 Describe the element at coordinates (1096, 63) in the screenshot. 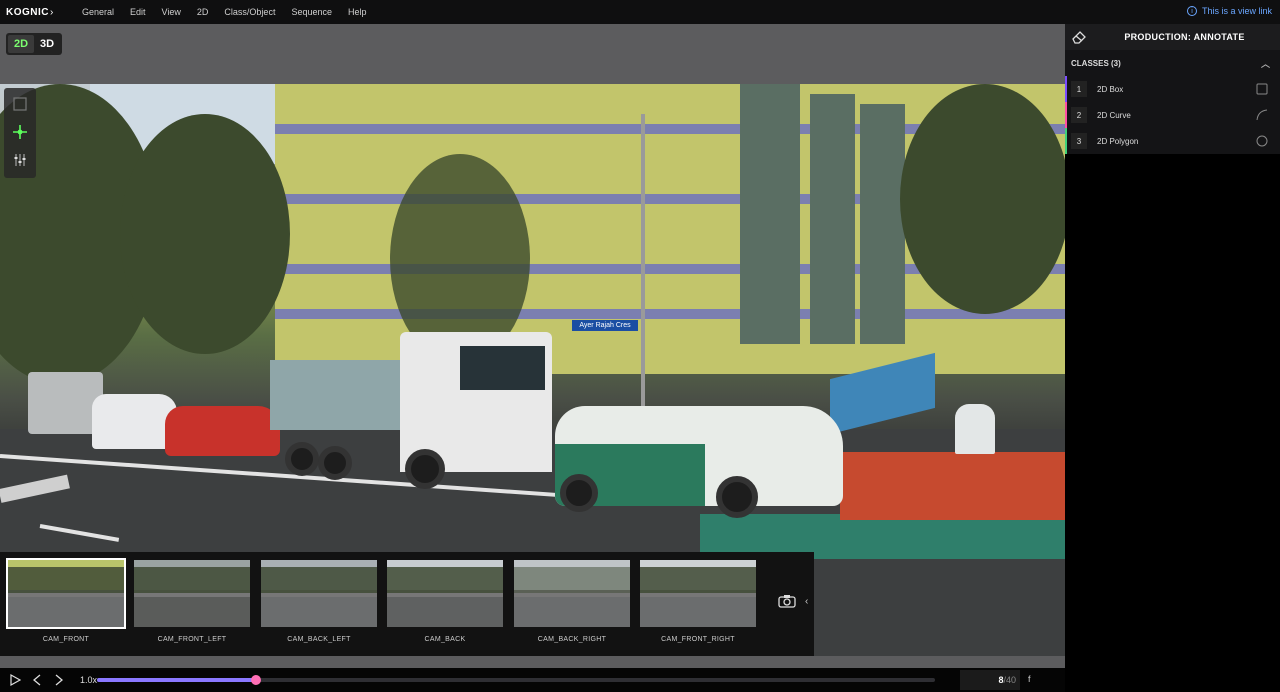

I see `classes-header-label: CLASSES (3)` at that location.